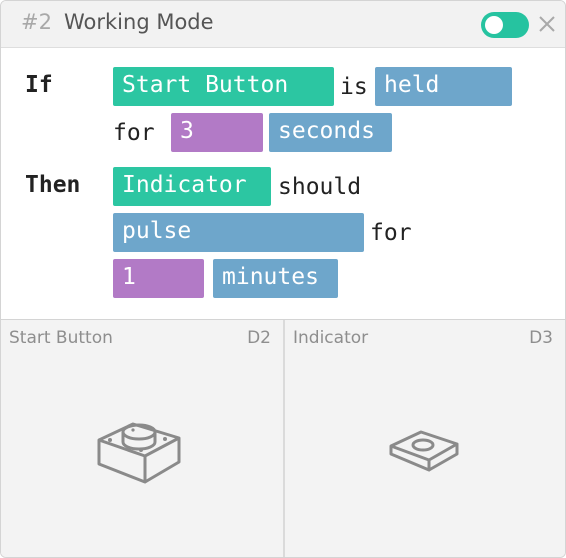 The height and width of the screenshot is (558, 566). What do you see at coordinates (139, 453) in the screenshot?
I see `push-button-icon` at bounding box center [139, 453].